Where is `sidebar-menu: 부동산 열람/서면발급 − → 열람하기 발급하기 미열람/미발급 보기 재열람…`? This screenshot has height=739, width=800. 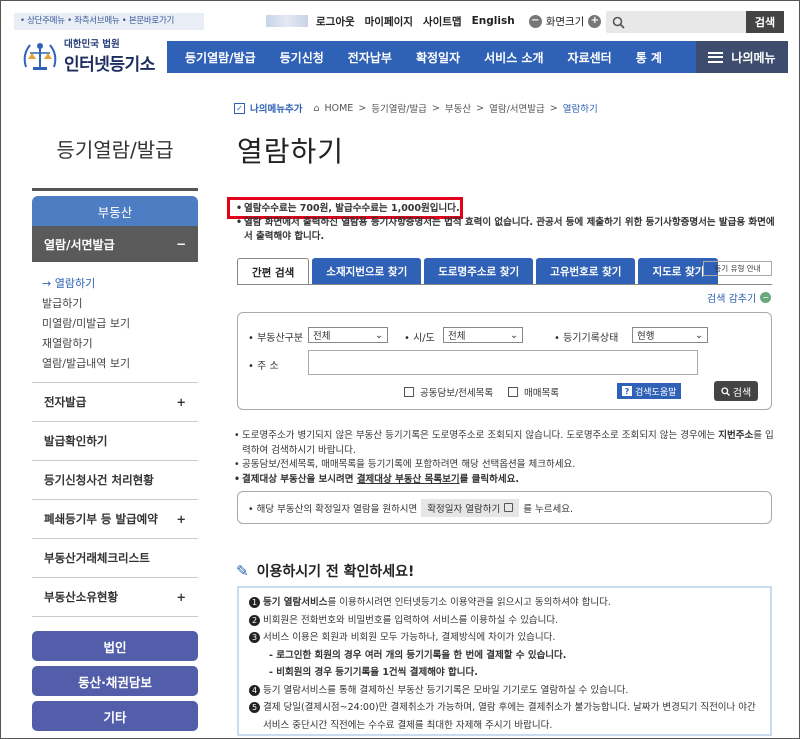 sidebar-menu: 부동산 열람/서면발급 − → 열람하기 발급하기 미열람/미발급 보기 재열람… is located at coordinates (115, 406).